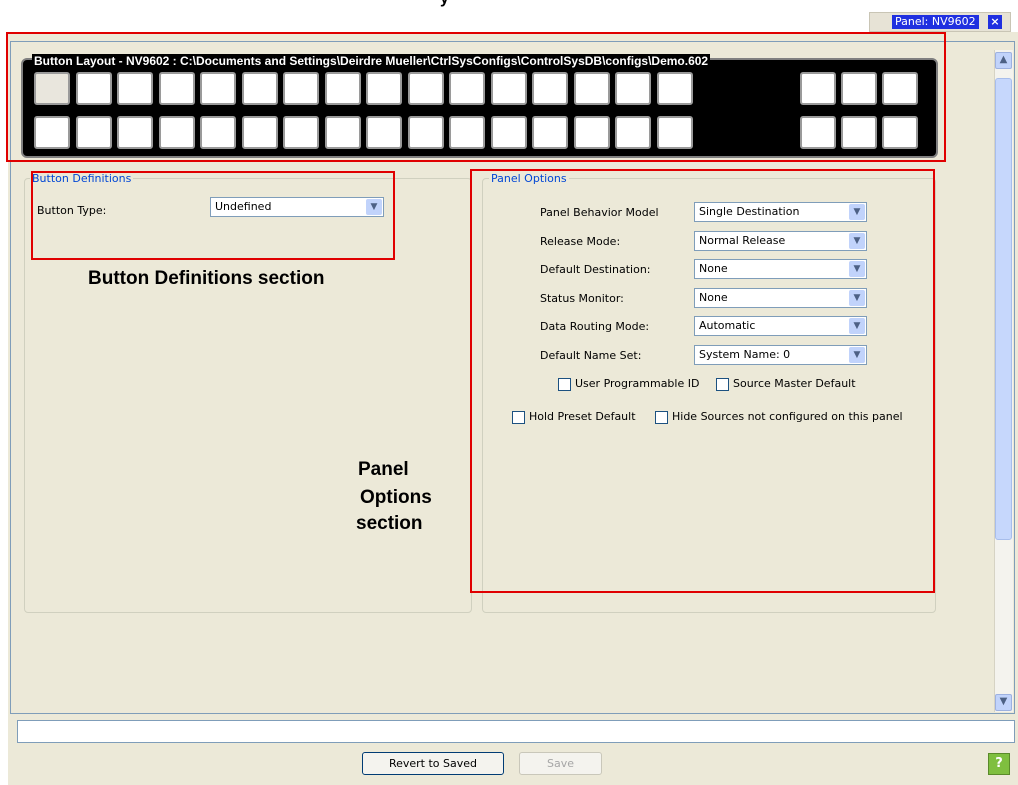 This screenshot has height=785, width=1018. I want to click on revert-to-saved-button: Revert to Saved, so click(433, 763).